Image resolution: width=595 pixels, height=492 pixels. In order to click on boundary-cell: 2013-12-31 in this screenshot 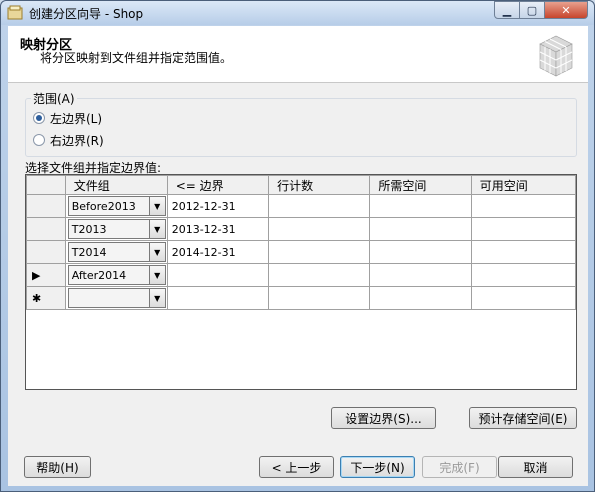, I will do `click(218, 229)`.